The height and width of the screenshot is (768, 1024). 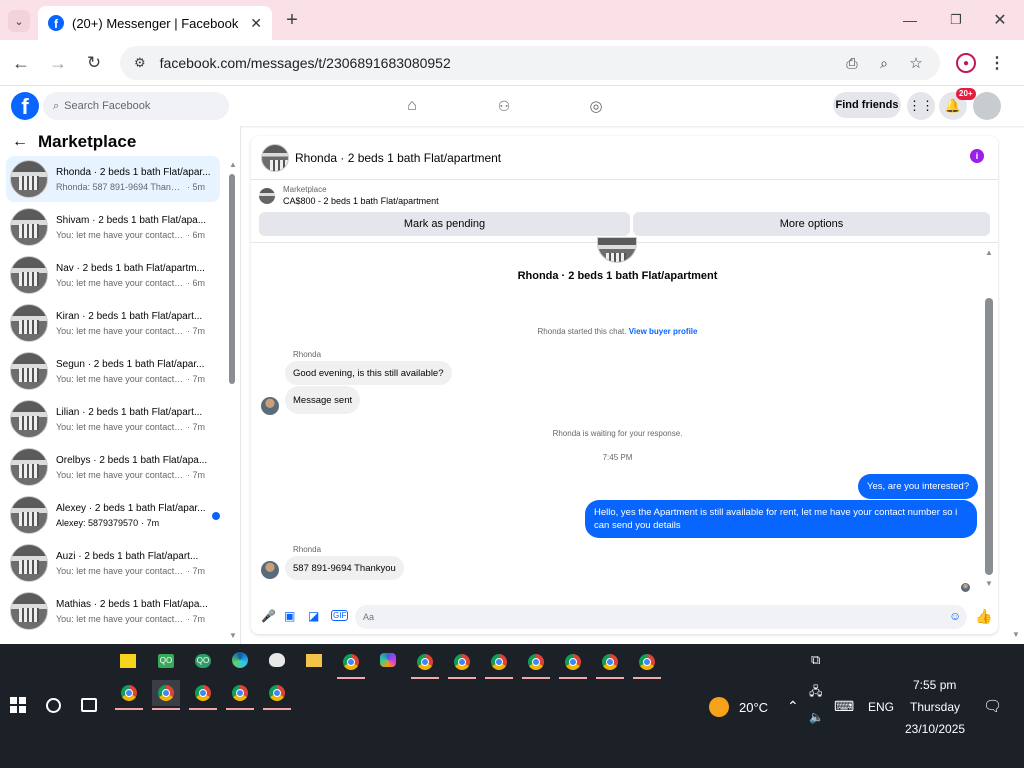 What do you see at coordinates (753, 707) in the screenshot?
I see `weather-temp: 20°C` at bounding box center [753, 707].